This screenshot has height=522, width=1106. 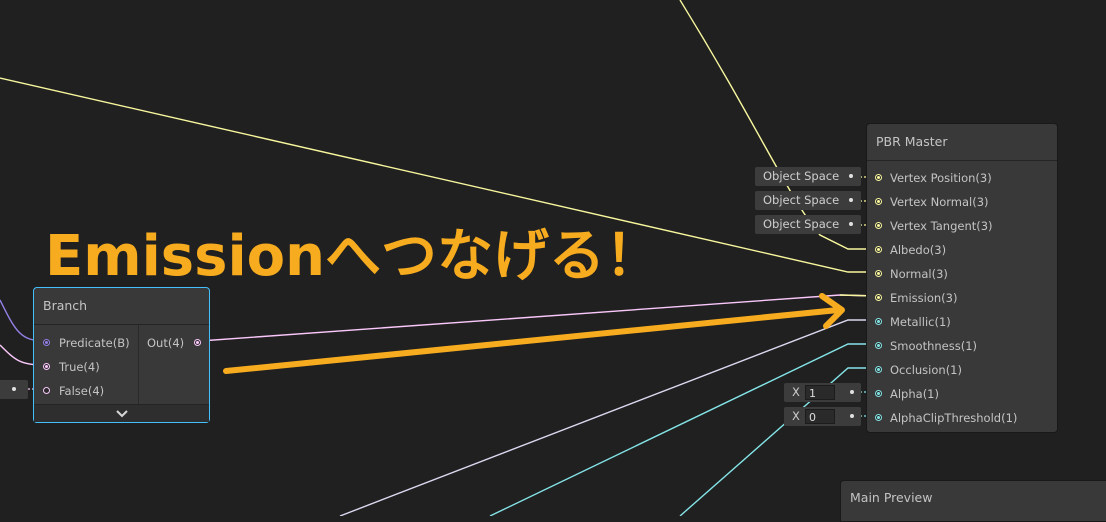 I want to click on vertex-tangent-space-chip: Object Space, so click(x=808, y=224).